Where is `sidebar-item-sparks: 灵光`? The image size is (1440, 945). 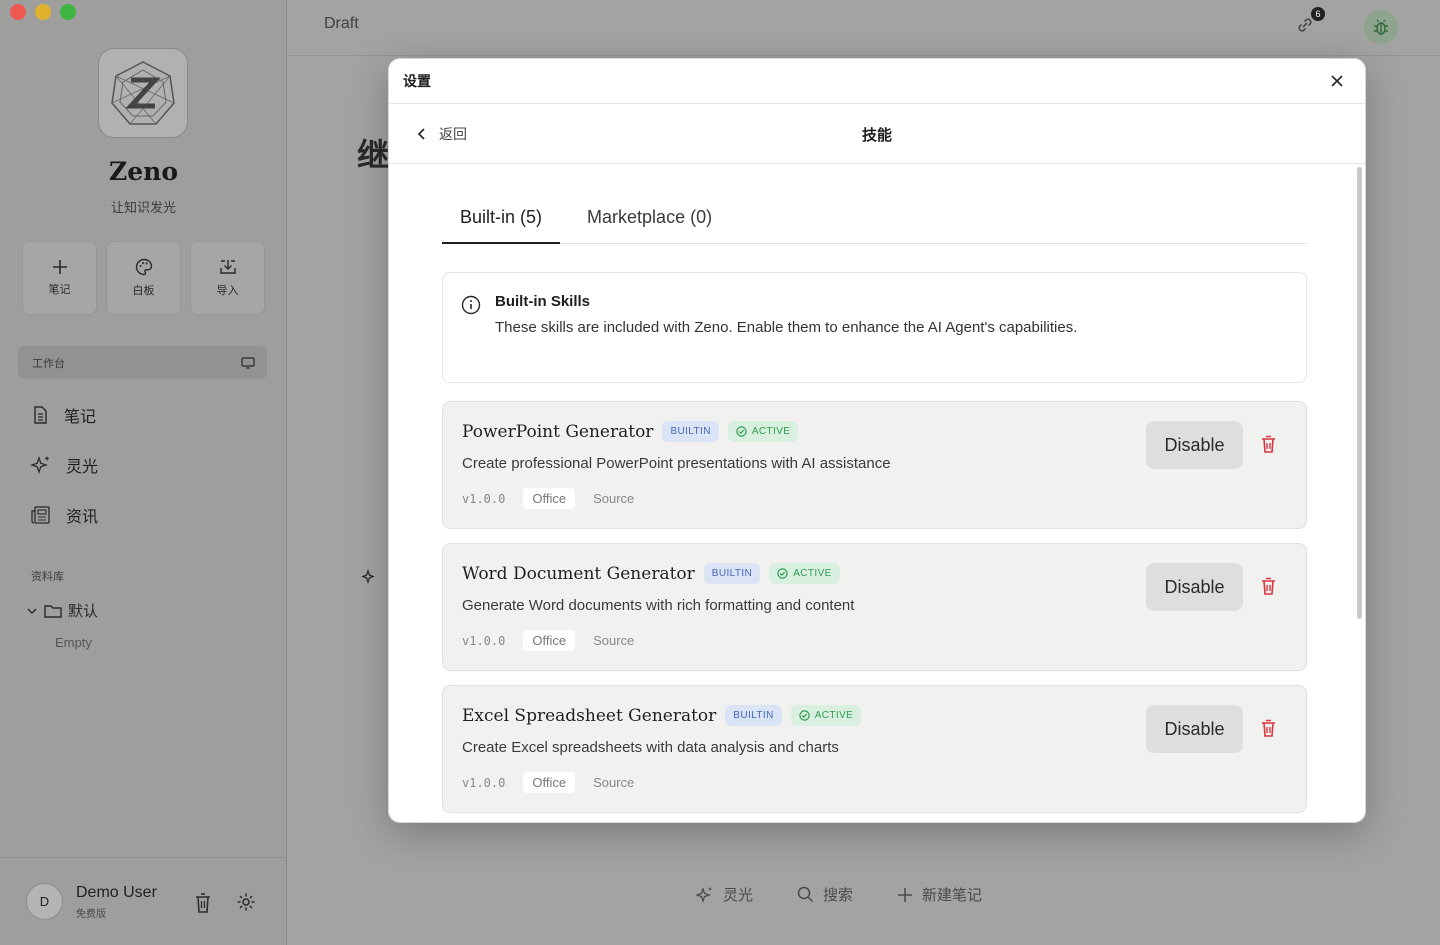 sidebar-item-sparks: 灵光 is located at coordinates (64, 465).